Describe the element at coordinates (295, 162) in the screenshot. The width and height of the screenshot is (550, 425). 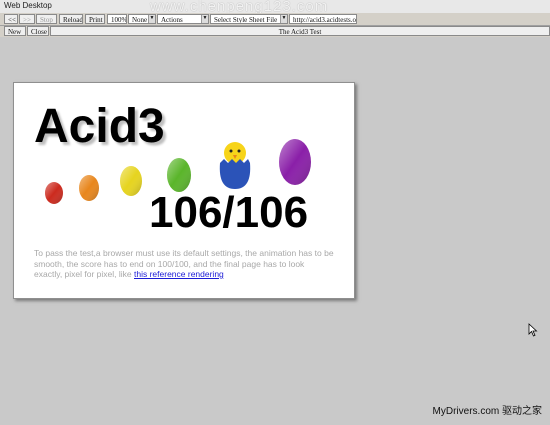
I see `purple-egg-icon` at that location.